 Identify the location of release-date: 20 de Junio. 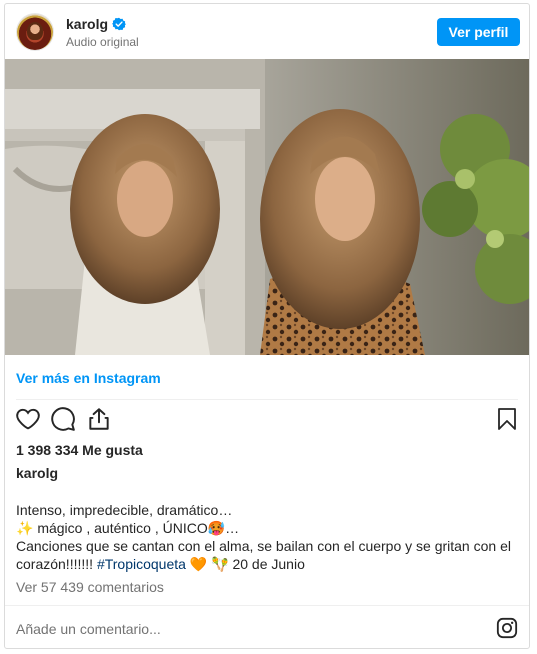
(268, 564).